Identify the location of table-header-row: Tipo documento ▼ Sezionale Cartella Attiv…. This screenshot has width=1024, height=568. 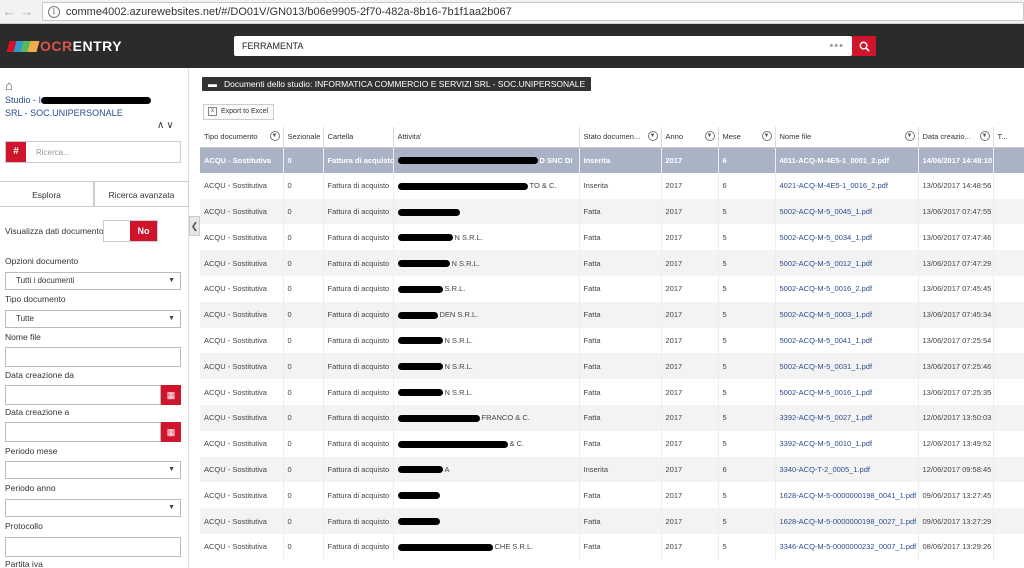
(612, 137).